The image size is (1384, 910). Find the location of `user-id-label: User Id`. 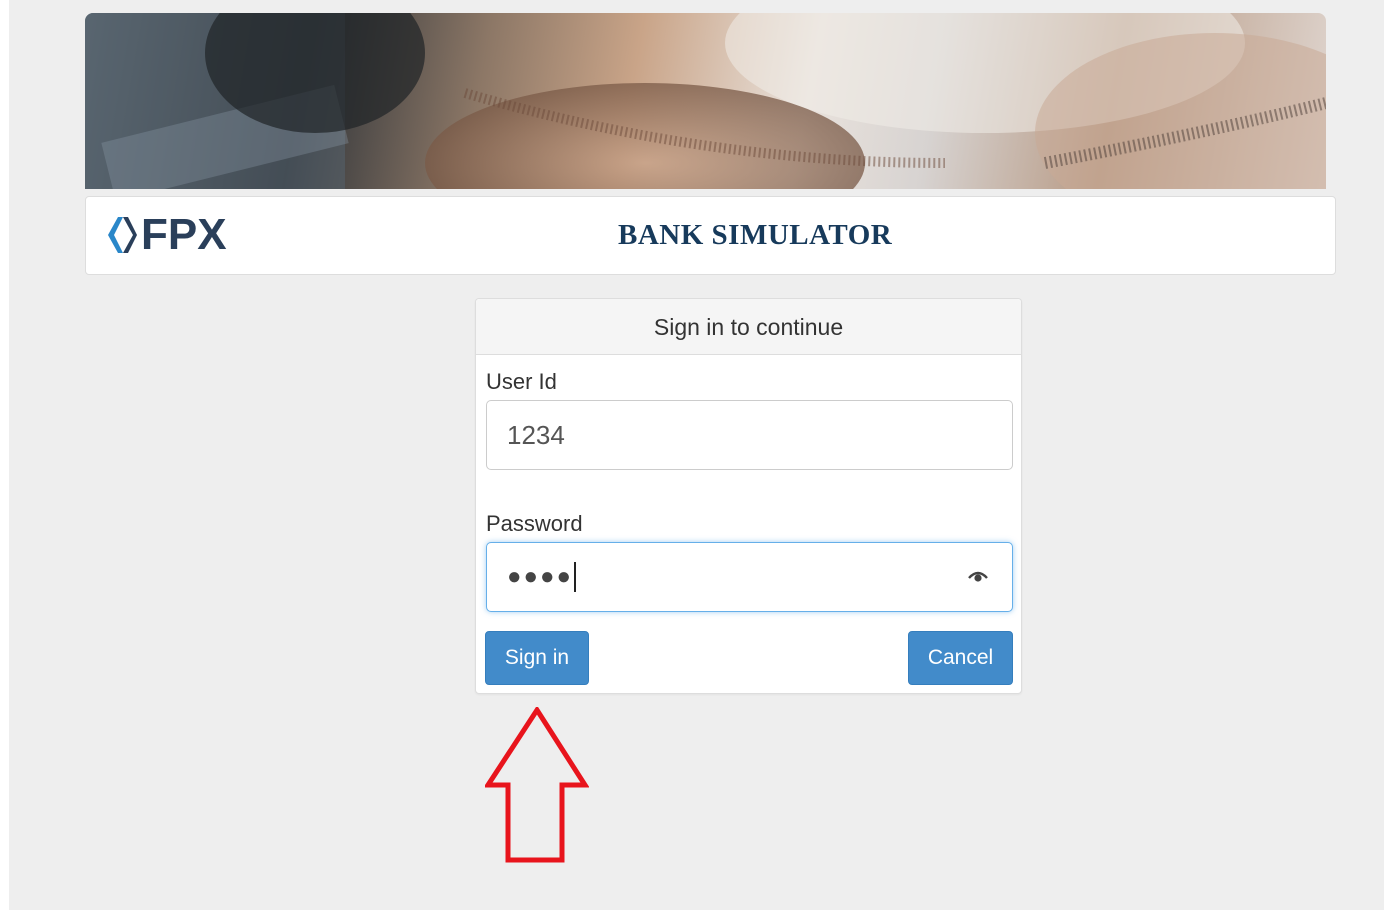

user-id-label: User Id is located at coordinates (521, 381).